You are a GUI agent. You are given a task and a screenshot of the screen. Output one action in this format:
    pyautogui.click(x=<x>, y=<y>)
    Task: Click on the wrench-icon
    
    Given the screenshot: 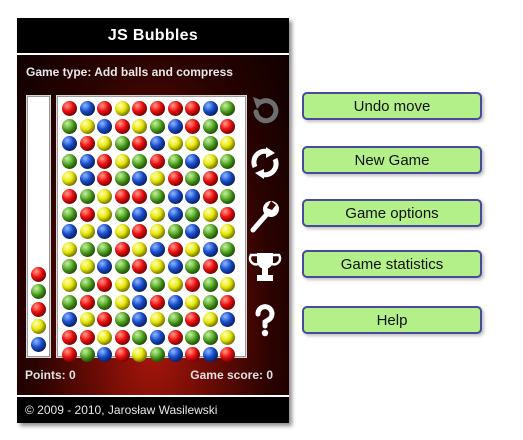 What is the action you would take?
    pyautogui.click(x=265, y=216)
    